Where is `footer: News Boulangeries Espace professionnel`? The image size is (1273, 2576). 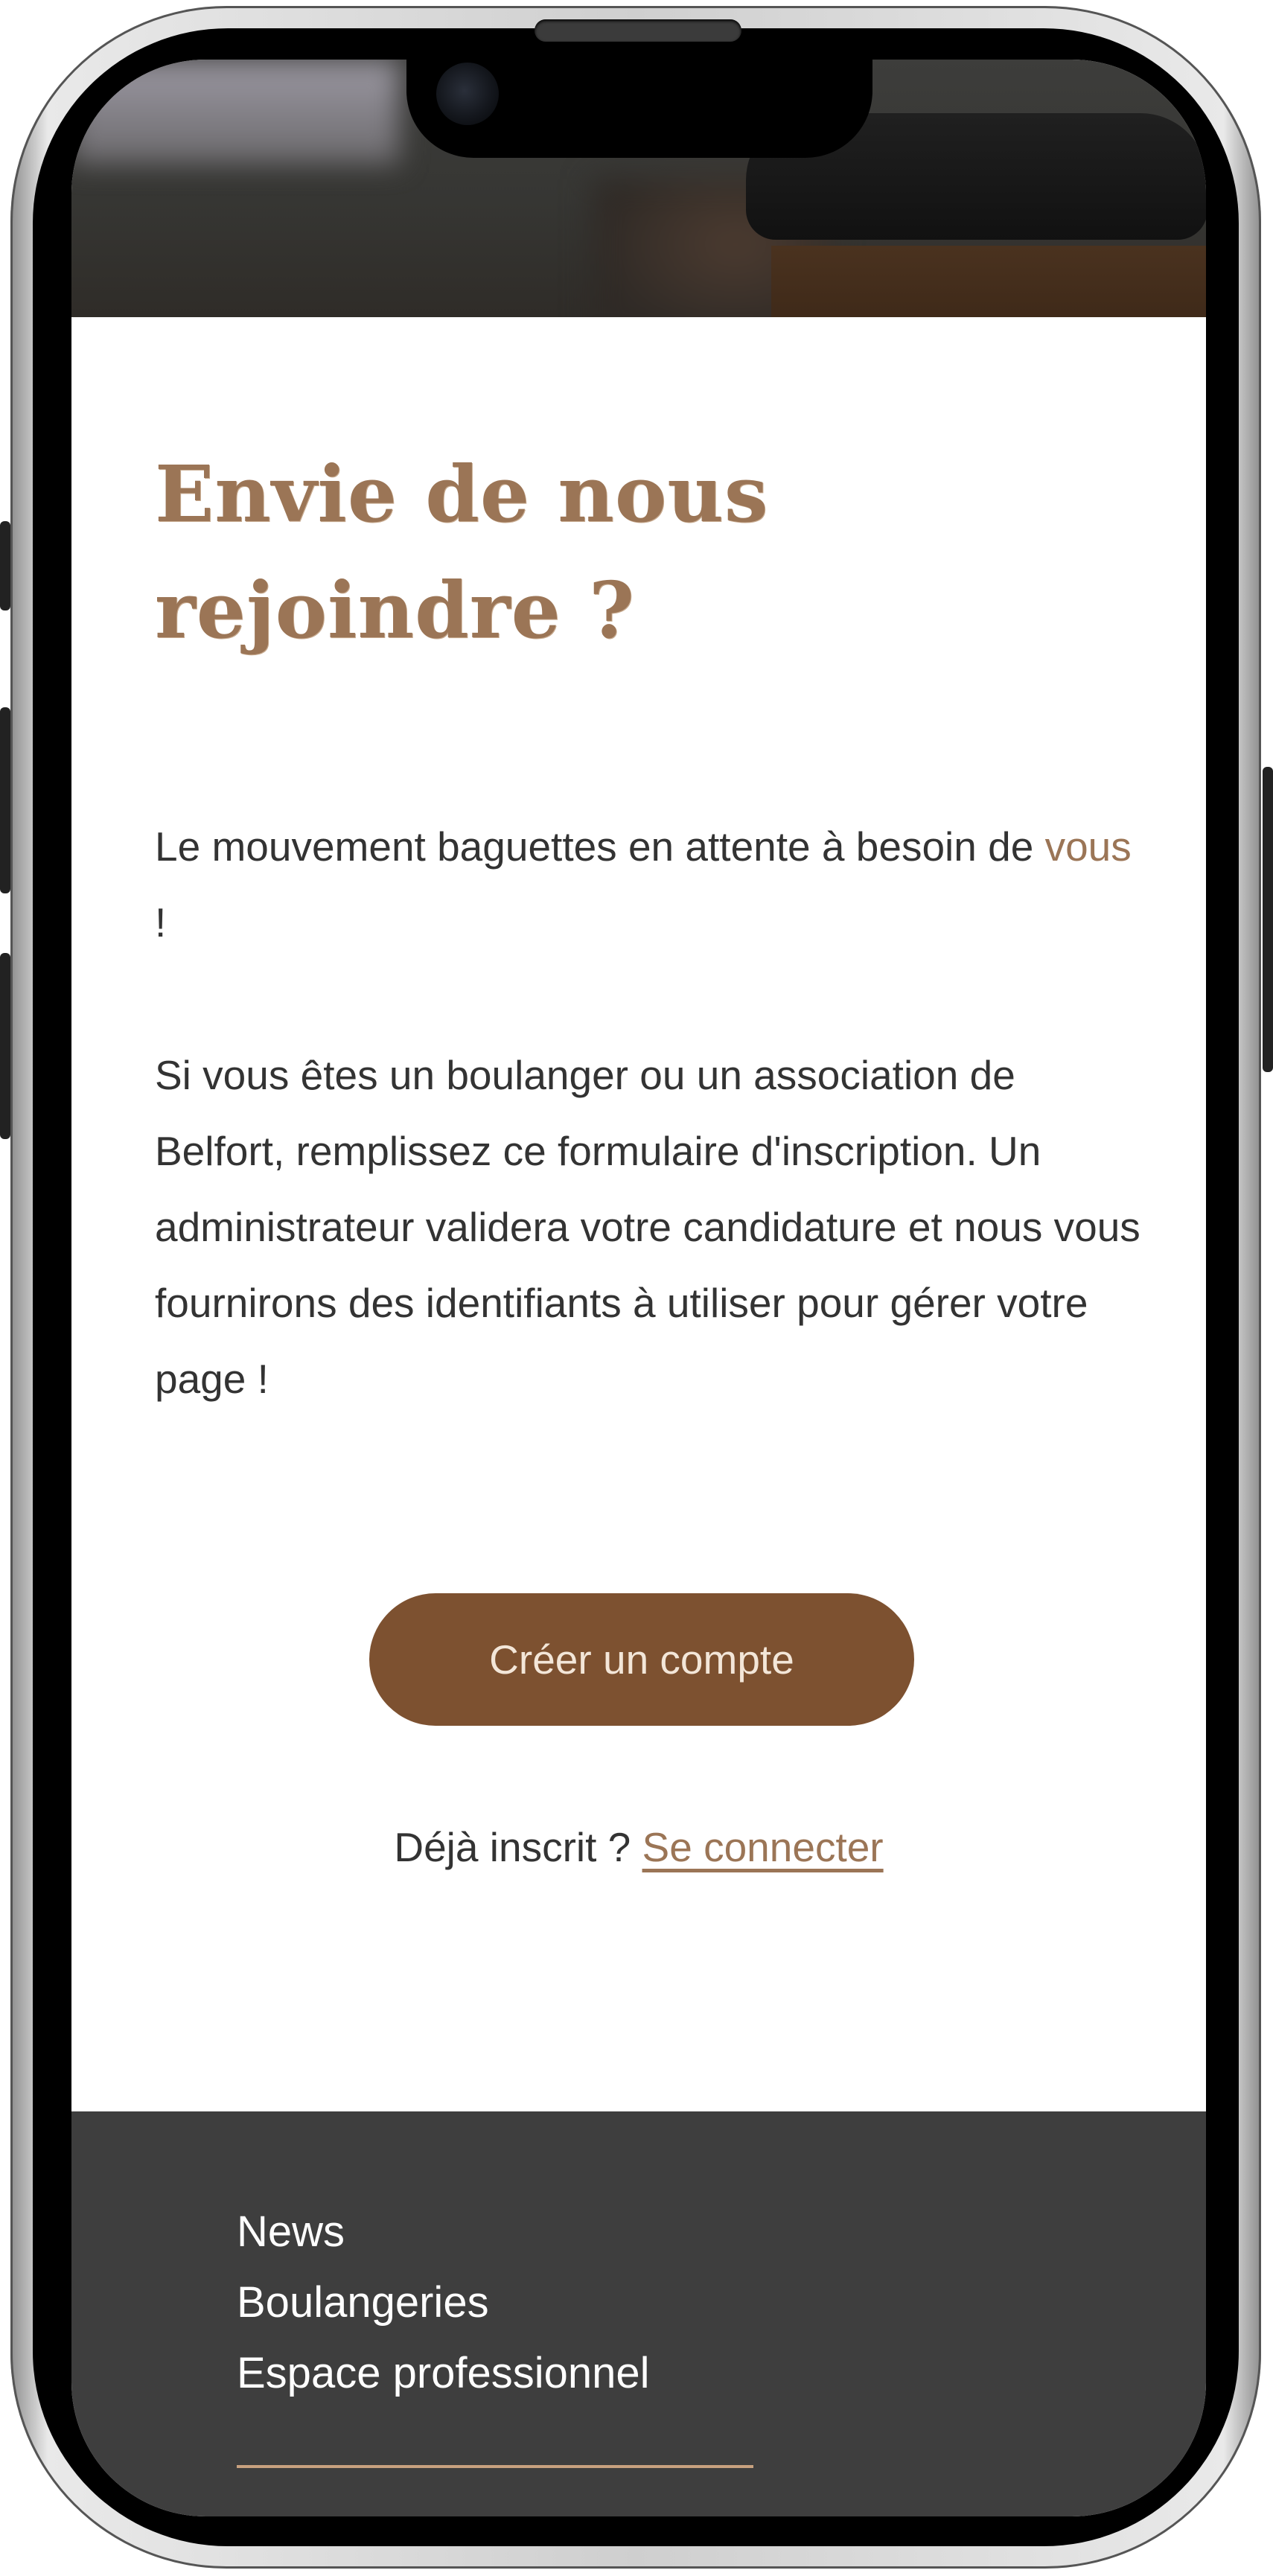
footer: News Boulangeries Espace professionnel is located at coordinates (639, 2313).